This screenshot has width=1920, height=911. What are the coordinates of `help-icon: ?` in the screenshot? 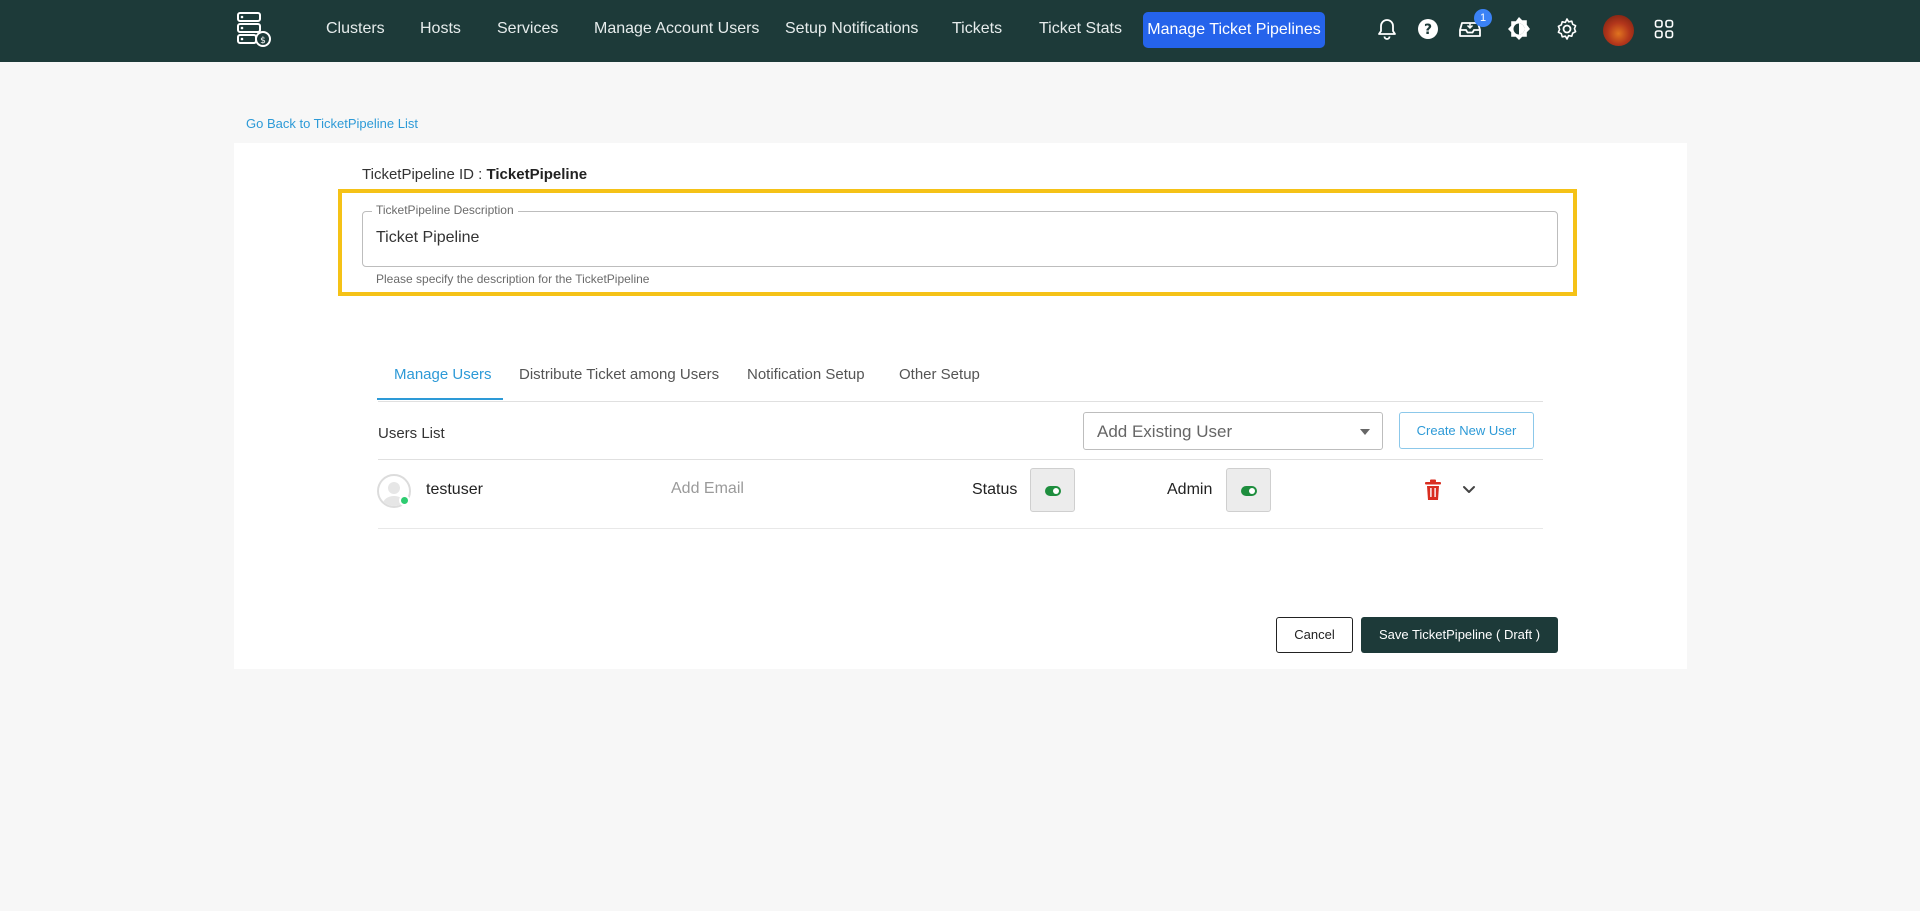 It's located at (1428, 29).